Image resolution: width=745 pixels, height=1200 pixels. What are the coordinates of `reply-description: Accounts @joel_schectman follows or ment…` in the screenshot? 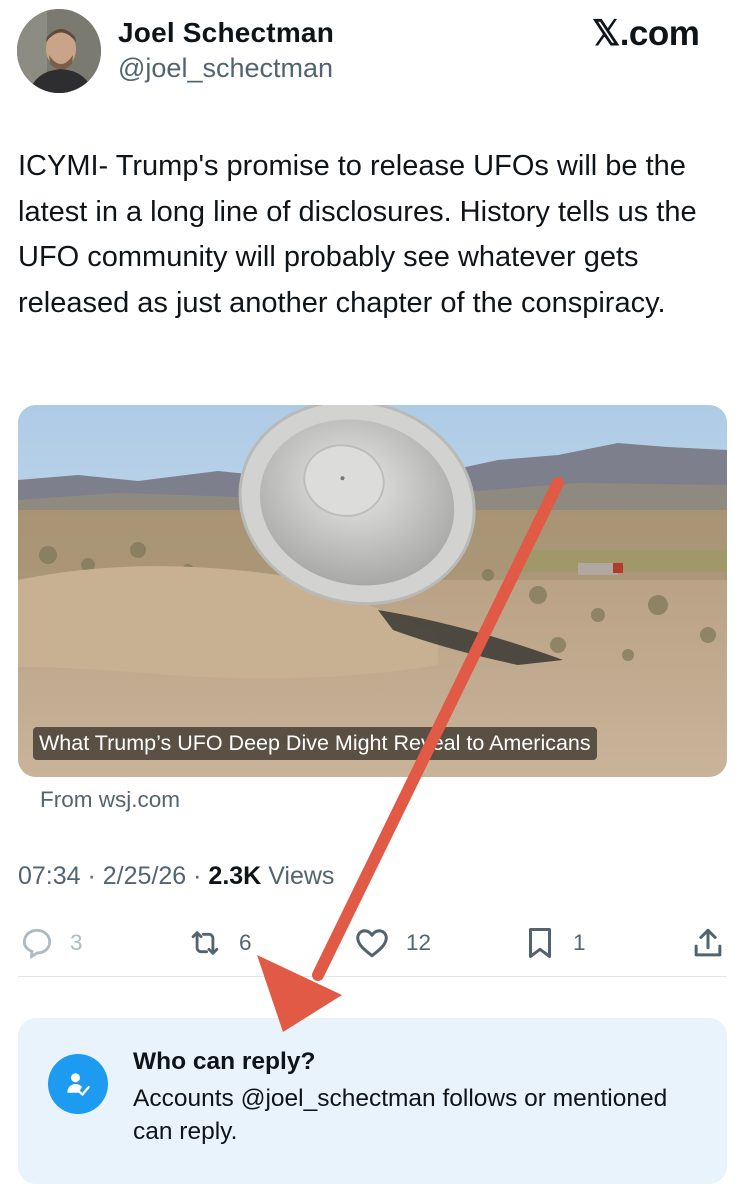 It's located at (400, 1115).